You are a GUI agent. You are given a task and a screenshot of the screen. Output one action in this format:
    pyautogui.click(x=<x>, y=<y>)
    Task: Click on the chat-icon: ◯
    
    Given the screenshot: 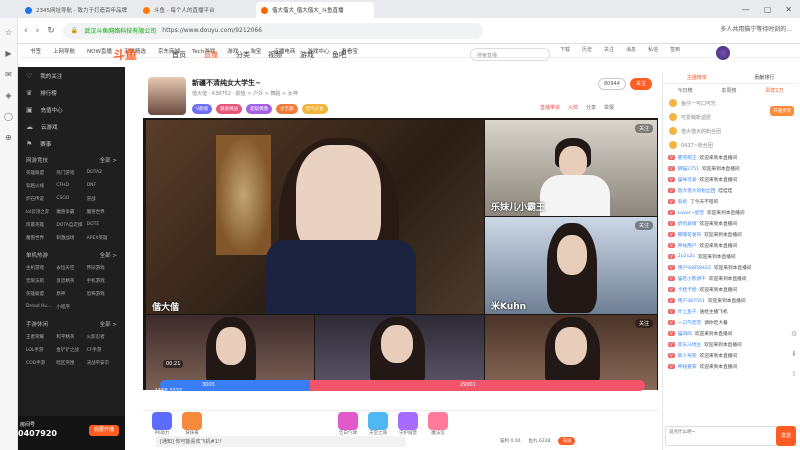 What is the action you would take?
    pyautogui.click(x=8, y=116)
    